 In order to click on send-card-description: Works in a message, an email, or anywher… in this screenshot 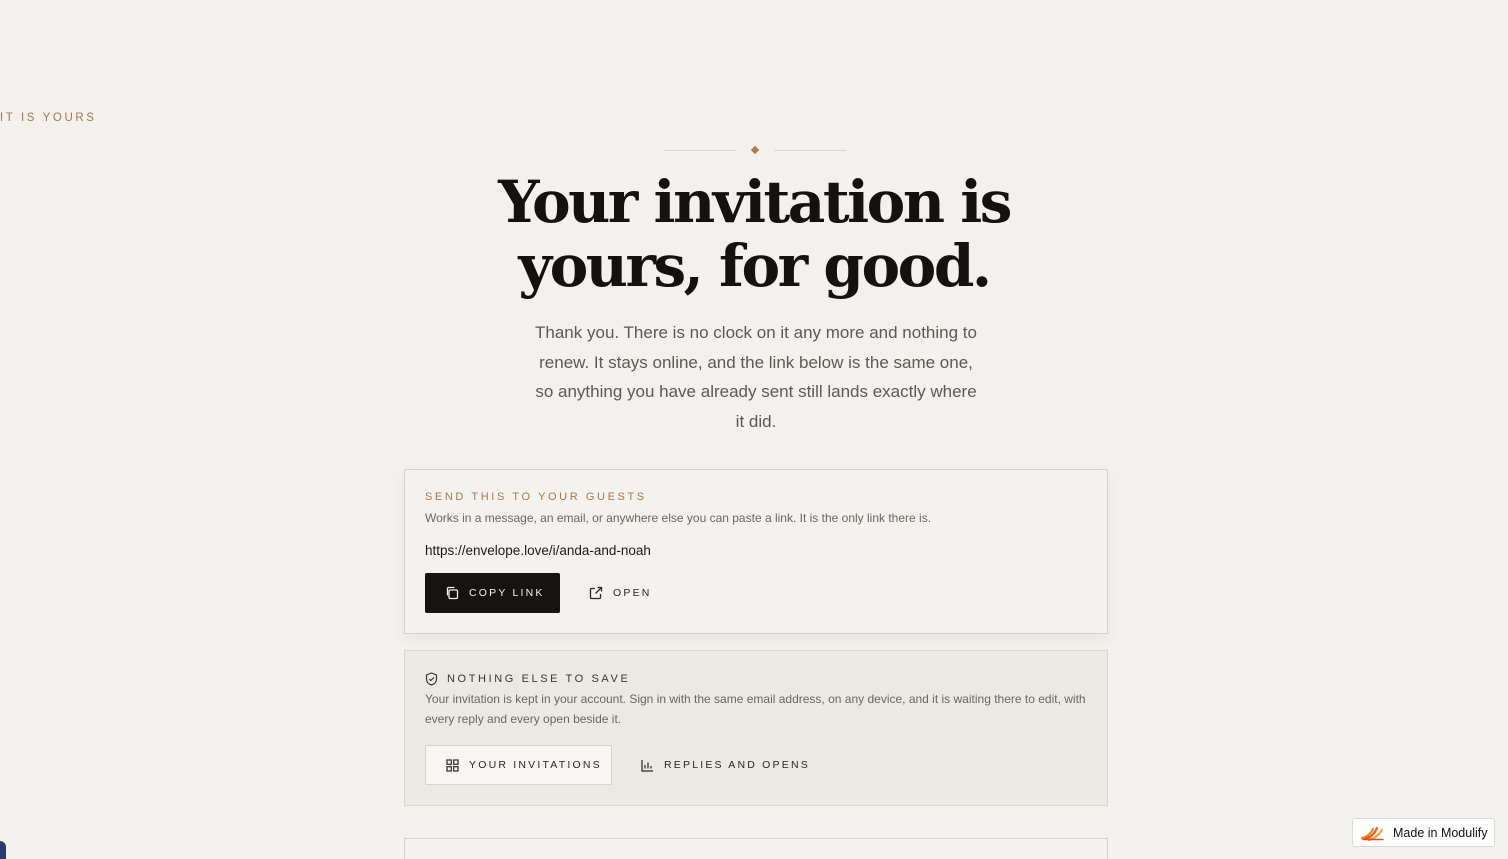, I will do `click(678, 518)`.